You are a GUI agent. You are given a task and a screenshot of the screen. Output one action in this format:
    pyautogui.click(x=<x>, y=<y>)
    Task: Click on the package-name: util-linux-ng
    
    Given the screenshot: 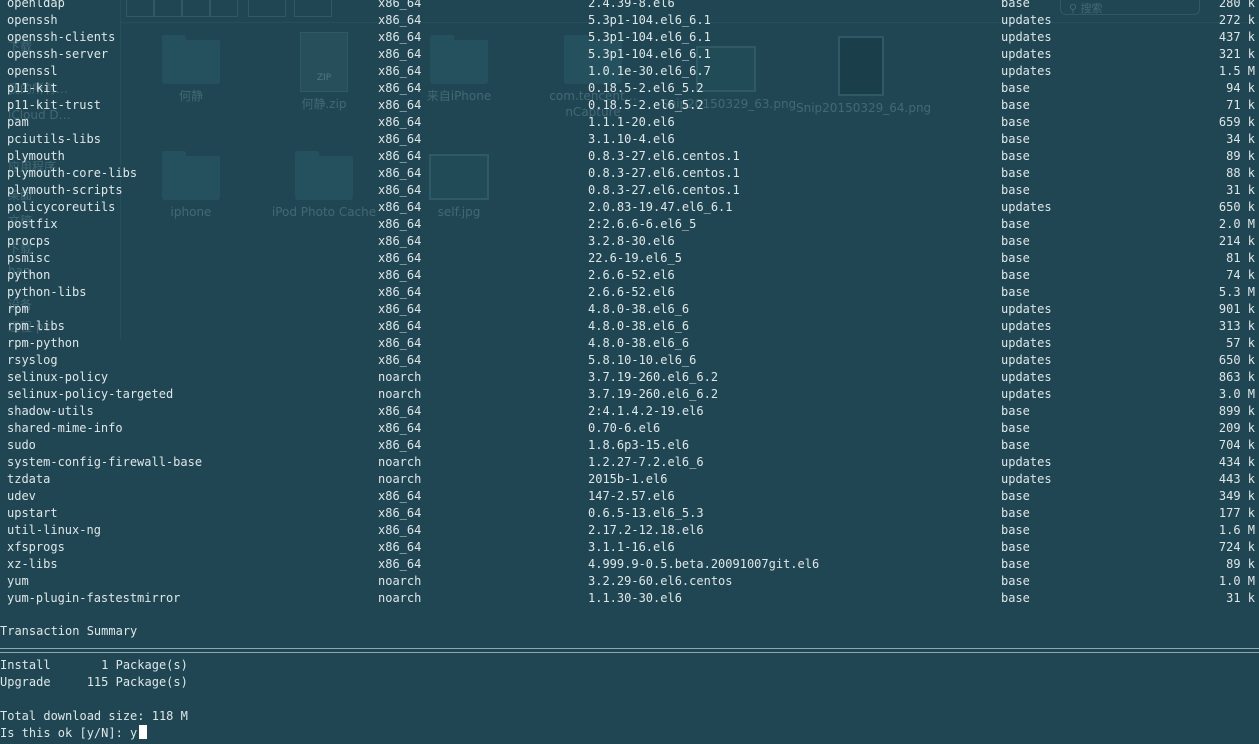 What is the action you would take?
    pyautogui.click(x=54, y=530)
    